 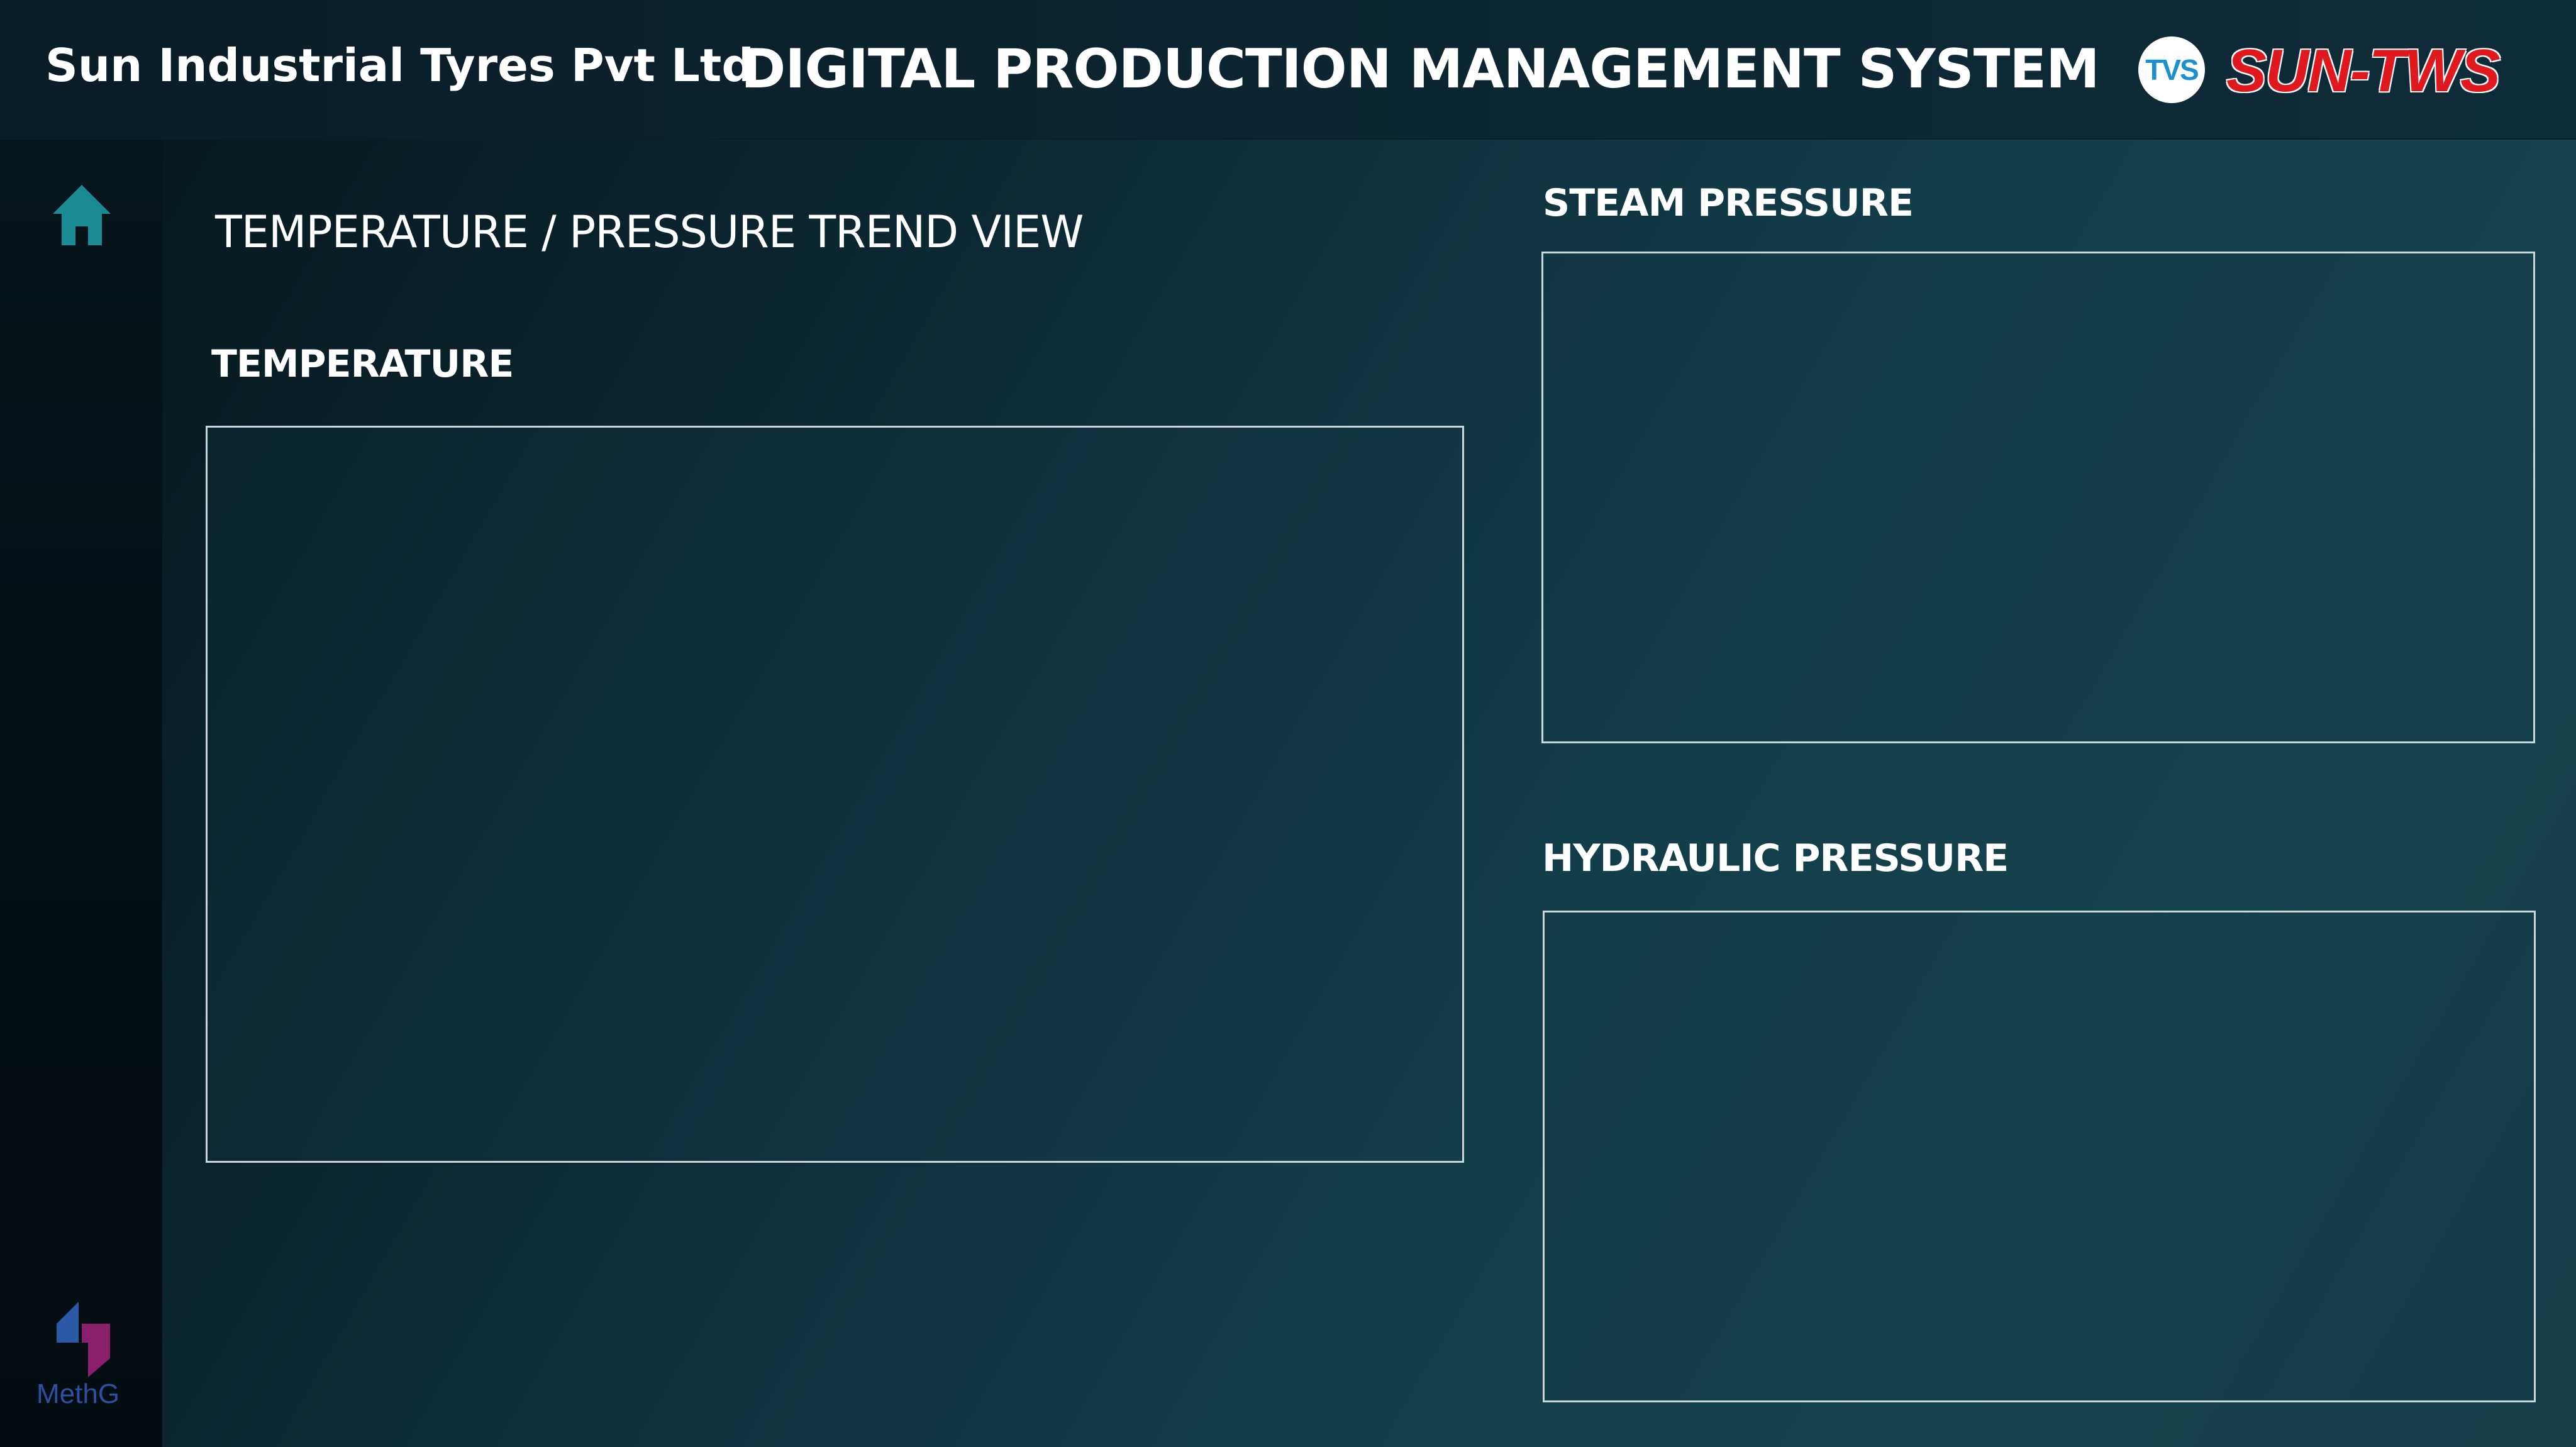 I want to click on company-name: Sun Industrial Tyres Pvt Ltd, so click(x=399, y=65).